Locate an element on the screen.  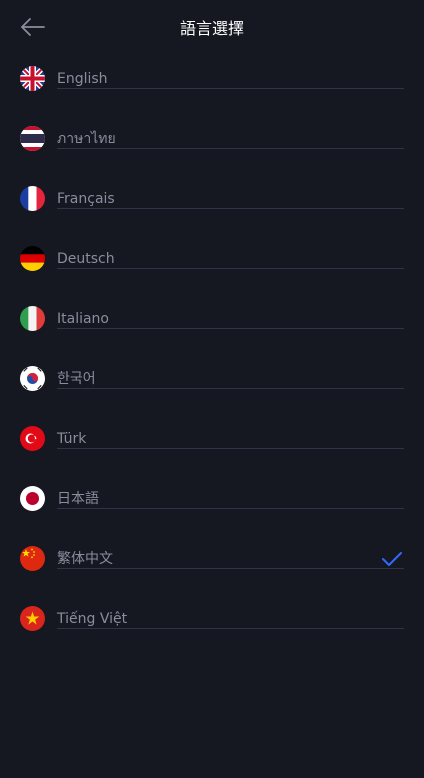
language-label: 한국어 is located at coordinates (76, 379).